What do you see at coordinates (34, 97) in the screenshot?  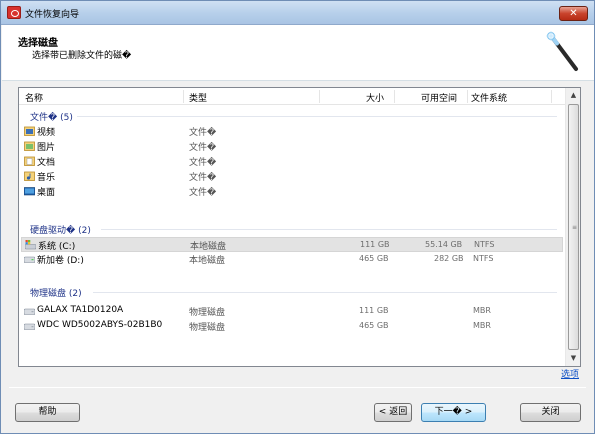 I see `column-name: 名称` at bounding box center [34, 97].